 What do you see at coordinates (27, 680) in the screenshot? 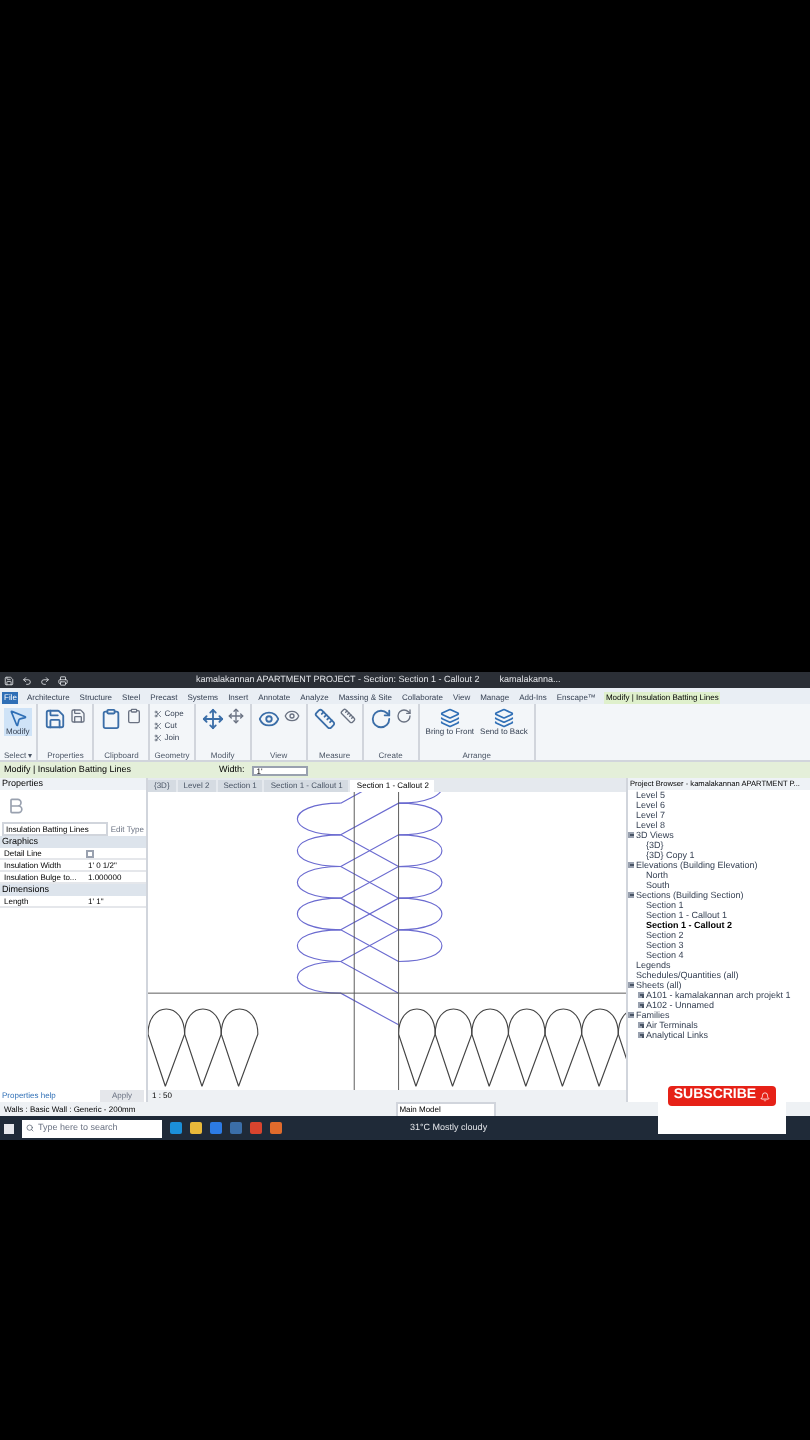
I see `undo-icon` at bounding box center [27, 680].